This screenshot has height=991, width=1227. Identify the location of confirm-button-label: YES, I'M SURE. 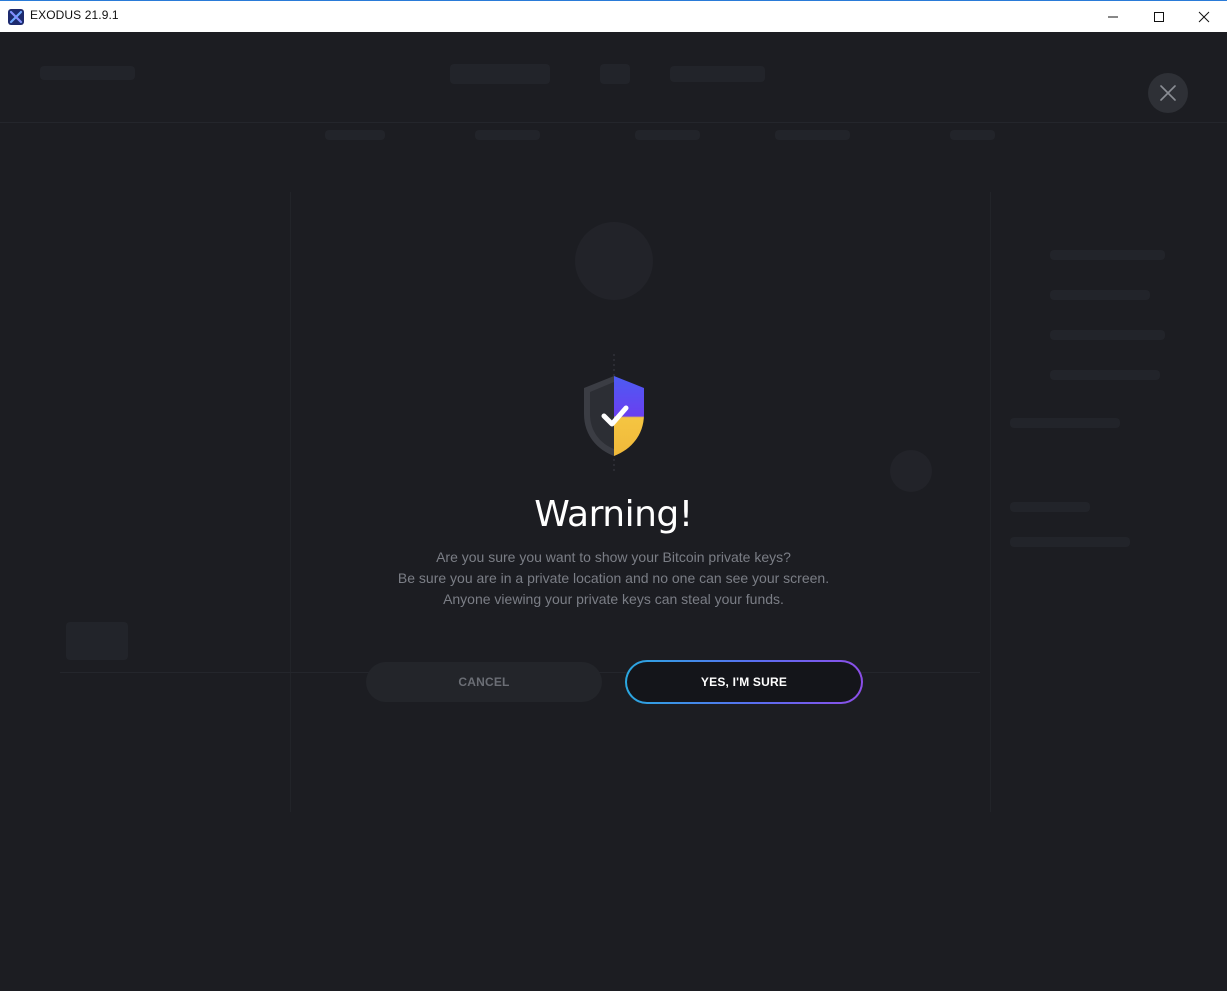
(744, 682).